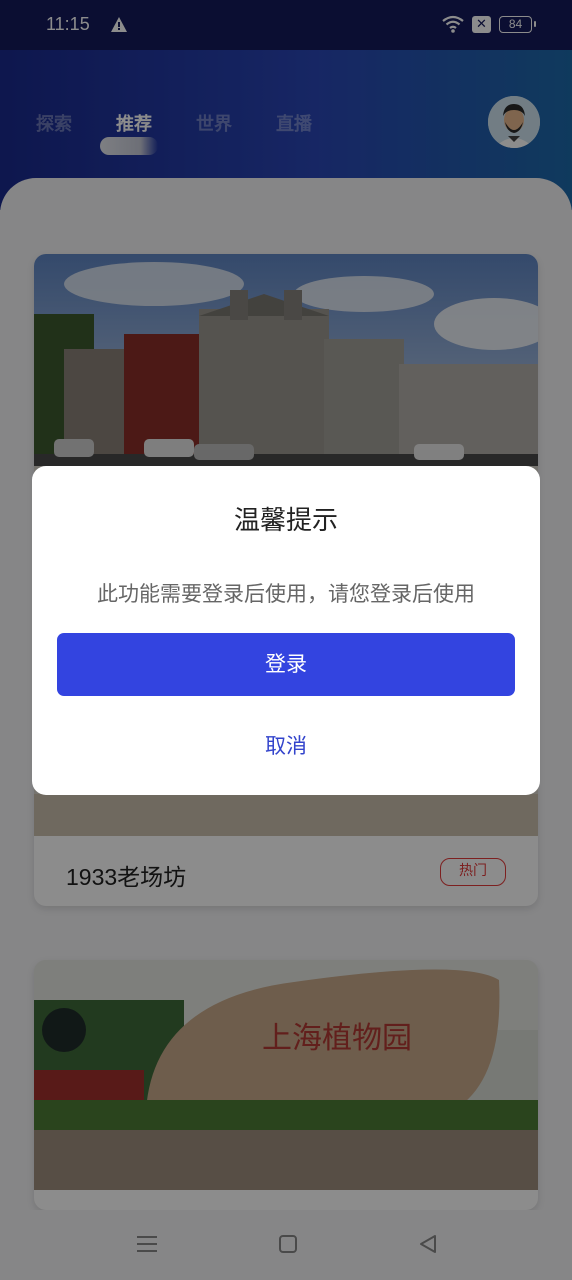 The image size is (572, 1280). What do you see at coordinates (286, 594) in the screenshot?
I see `dialog-message: 此功能需要登录后使用，请您登录后使用` at bounding box center [286, 594].